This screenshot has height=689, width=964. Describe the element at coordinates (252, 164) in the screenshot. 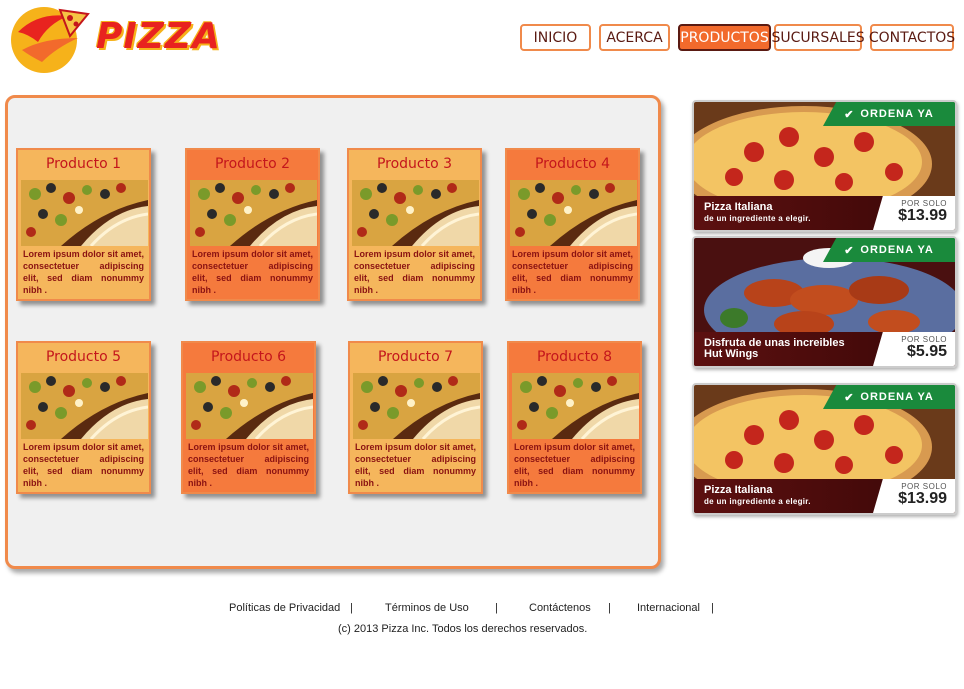

I see `product-title: Producto 2` at that location.